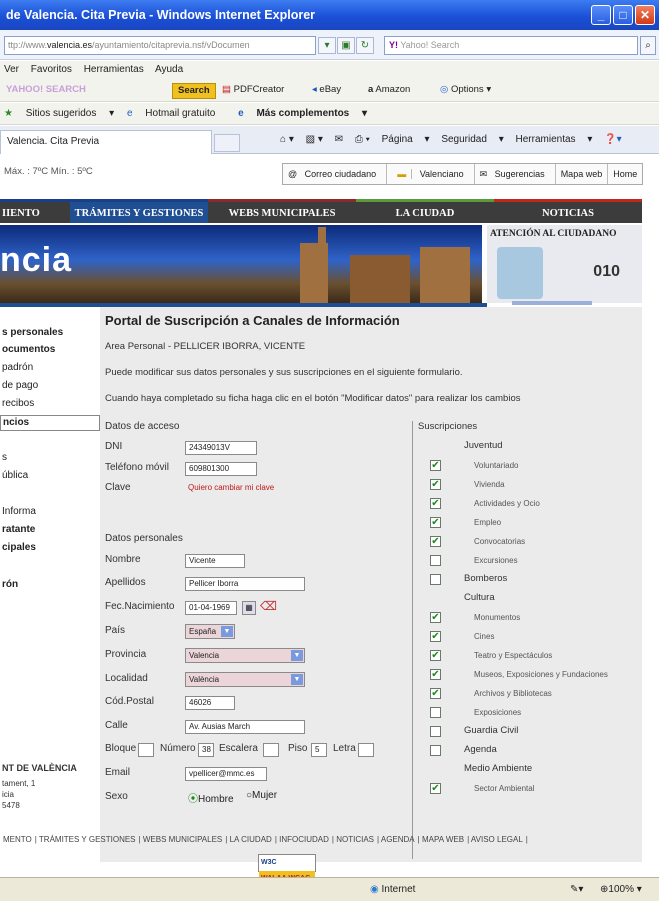 Image resolution: width=659 pixels, height=901 pixels. Describe the element at coordinates (146, 750) in the screenshot. I see `bloque-field` at that location.